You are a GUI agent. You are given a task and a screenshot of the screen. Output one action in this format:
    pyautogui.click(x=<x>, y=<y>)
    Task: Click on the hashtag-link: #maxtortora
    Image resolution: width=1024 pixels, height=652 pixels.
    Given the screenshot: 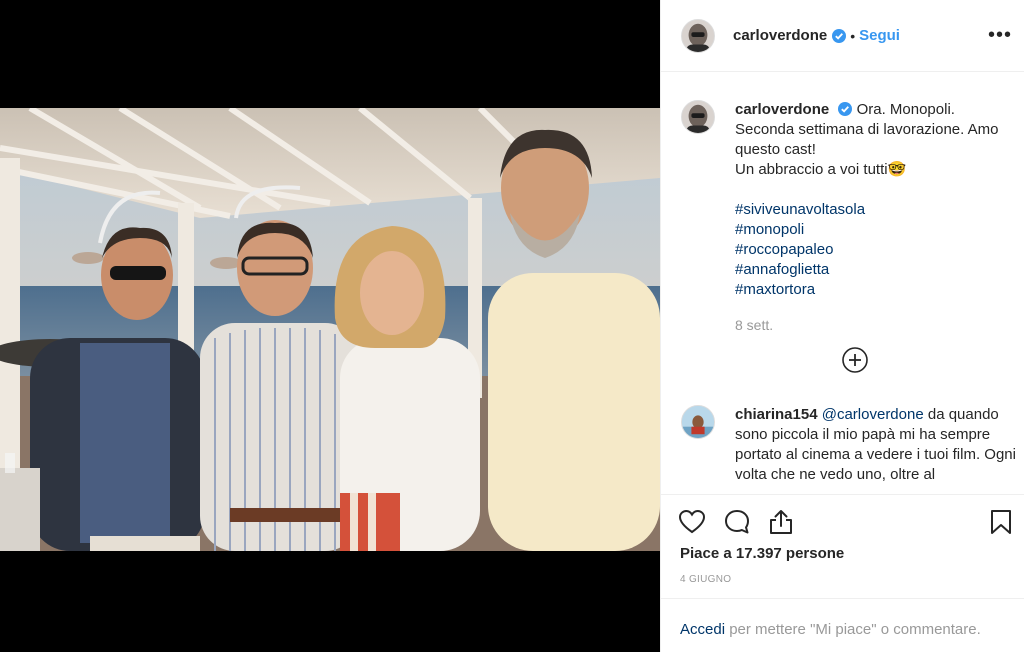 What is the action you would take?
    pyautogui.click(x=879, y=290)
    